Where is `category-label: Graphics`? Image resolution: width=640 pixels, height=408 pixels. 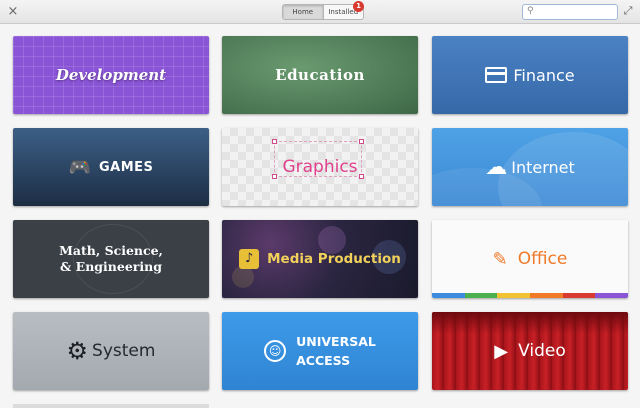 category-label: Graphics is located at coordinates (320, 167).